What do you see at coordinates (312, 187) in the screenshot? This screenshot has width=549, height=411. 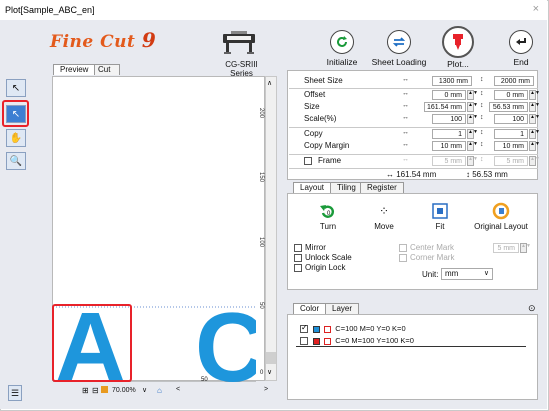 I see `tab-layout: Layout` at bounding box center [312, 187].